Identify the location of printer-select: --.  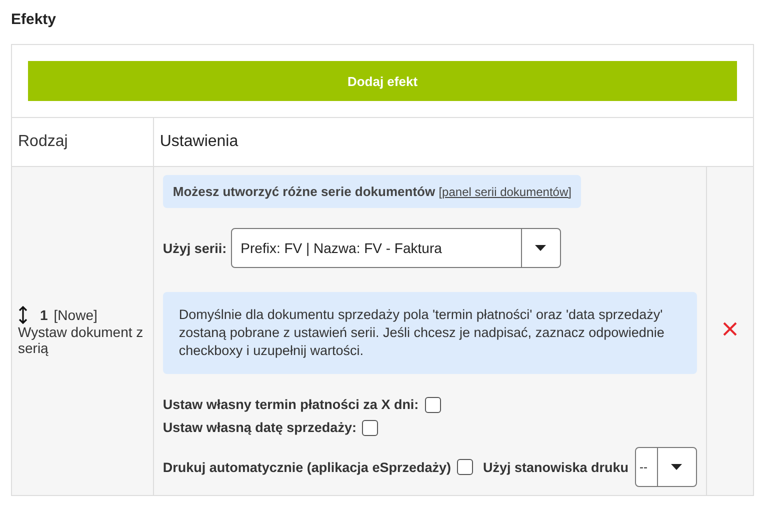
(665, 467).